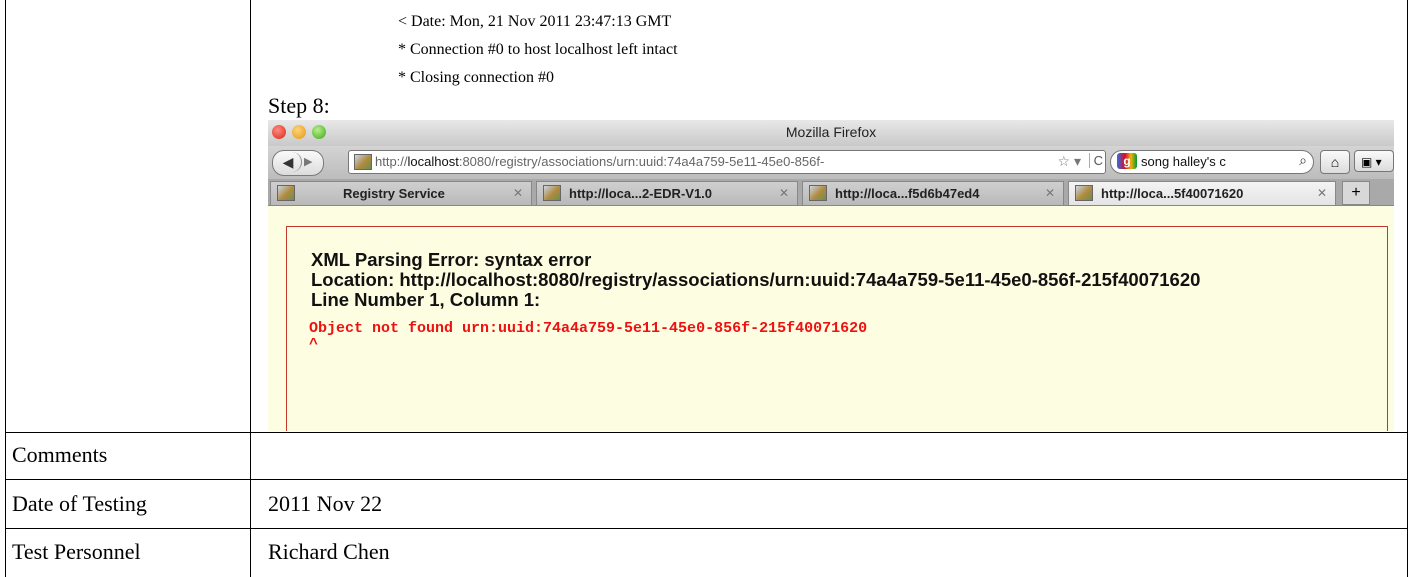  What do you see at coordinates (299, 105) in the screenshot?
I see `step-label: Step 8:` at bounding box center [299, 105].